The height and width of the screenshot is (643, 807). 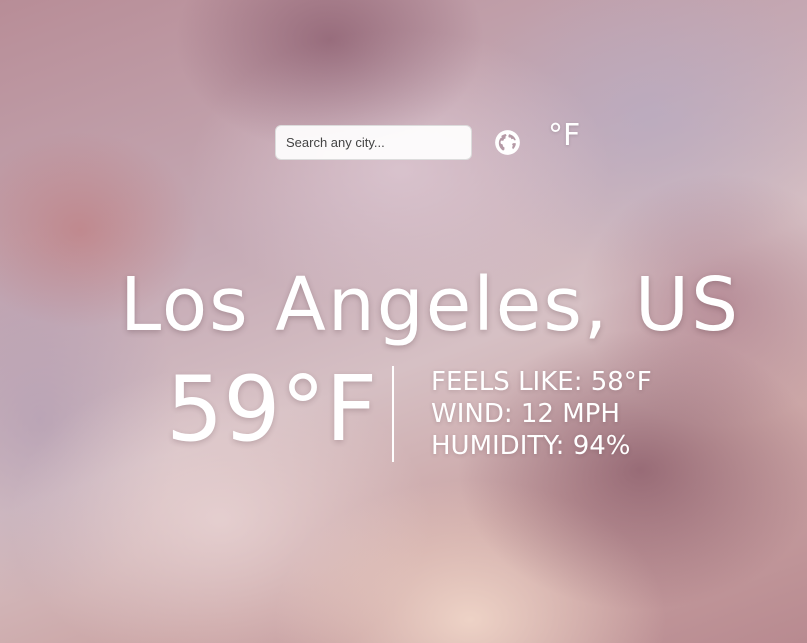 I want to click on top-bar: °F, so click(x=427, y=140).